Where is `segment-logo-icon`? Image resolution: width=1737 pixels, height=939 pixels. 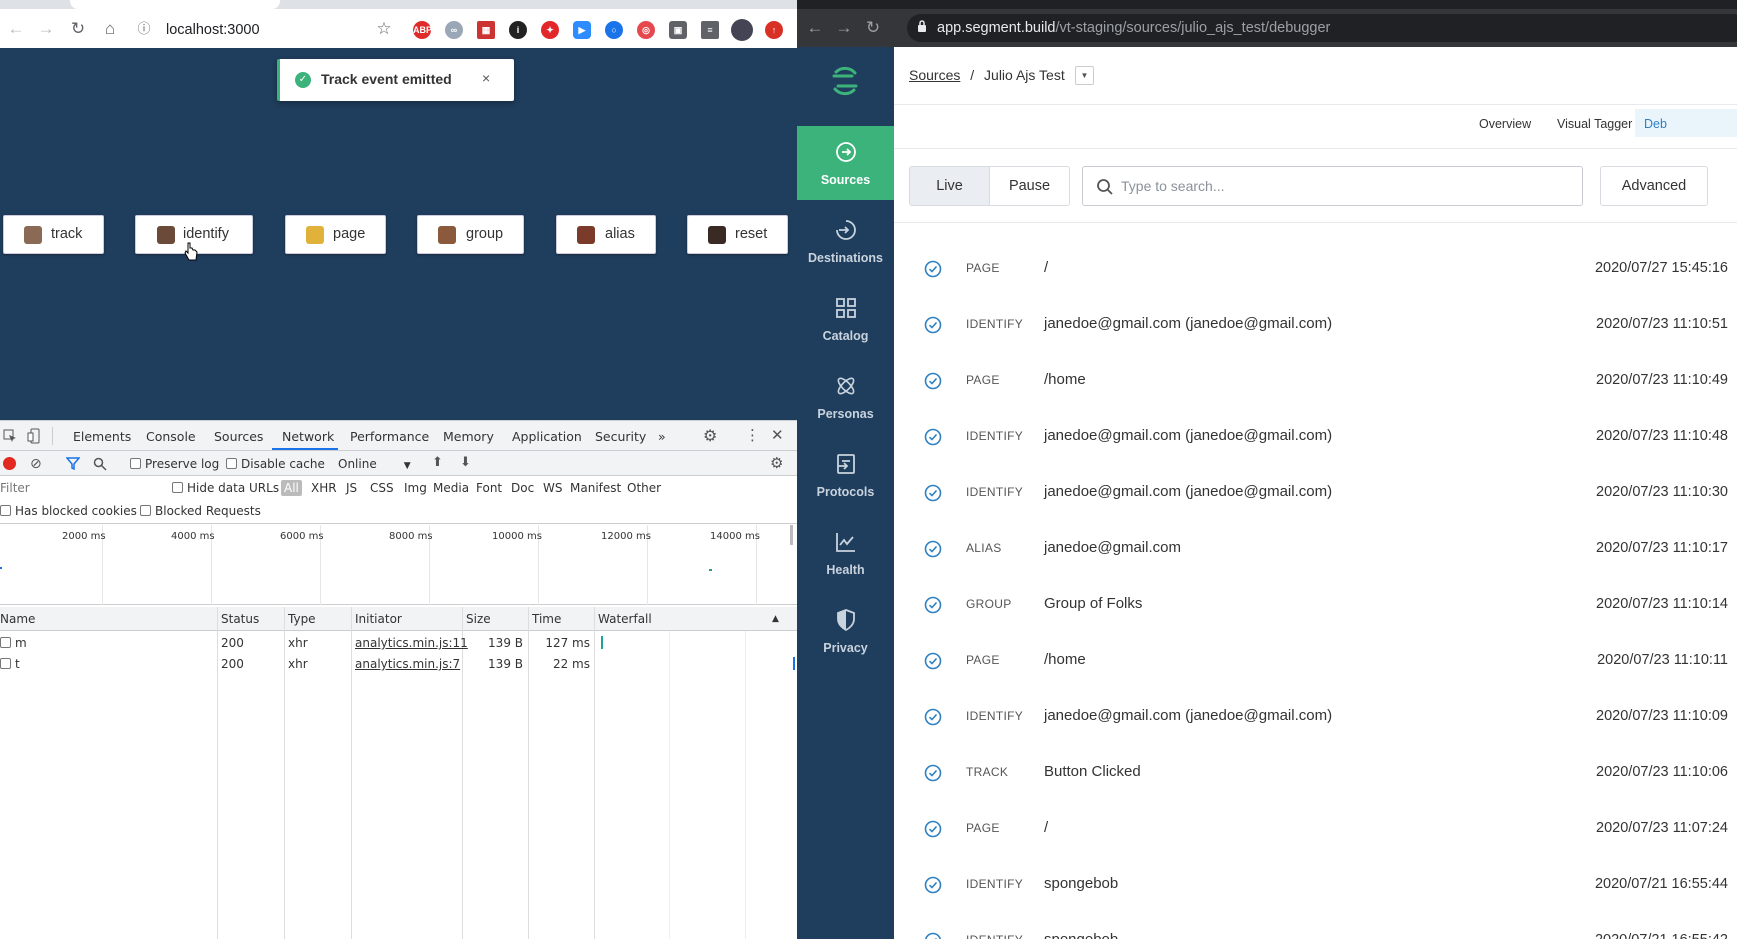 segment-logo-icon is located at coordinates (845, 81).